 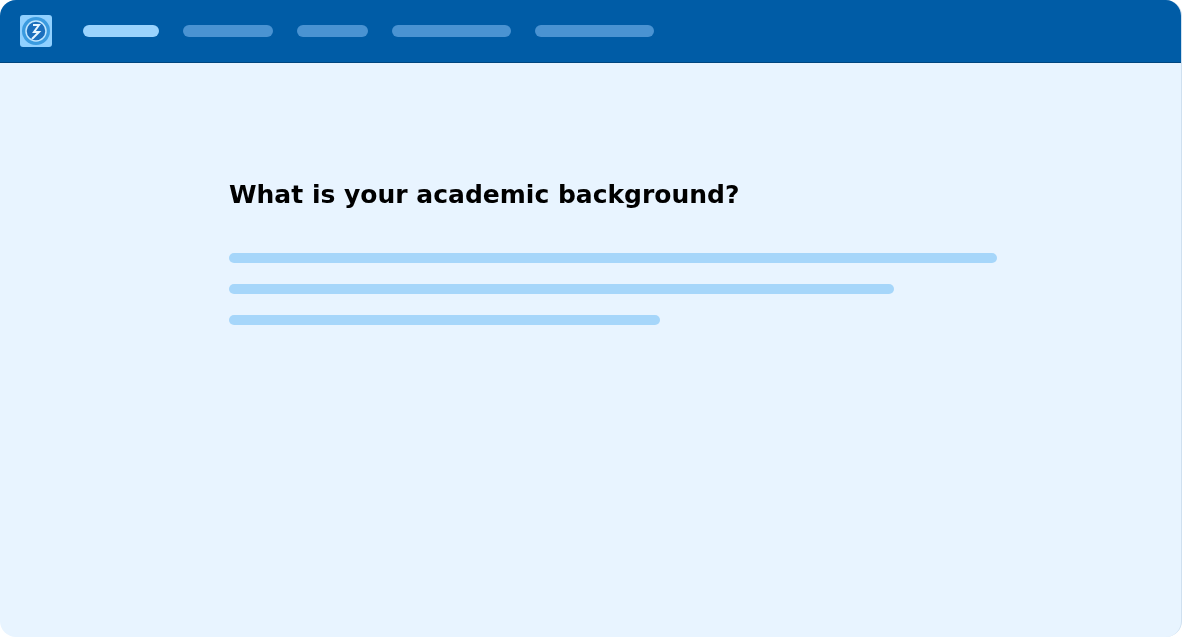 What do you see at coordinates (485, 195) in the screenshot?
I see `question-title: What is your academic background?` at bounding box center [485, 195].